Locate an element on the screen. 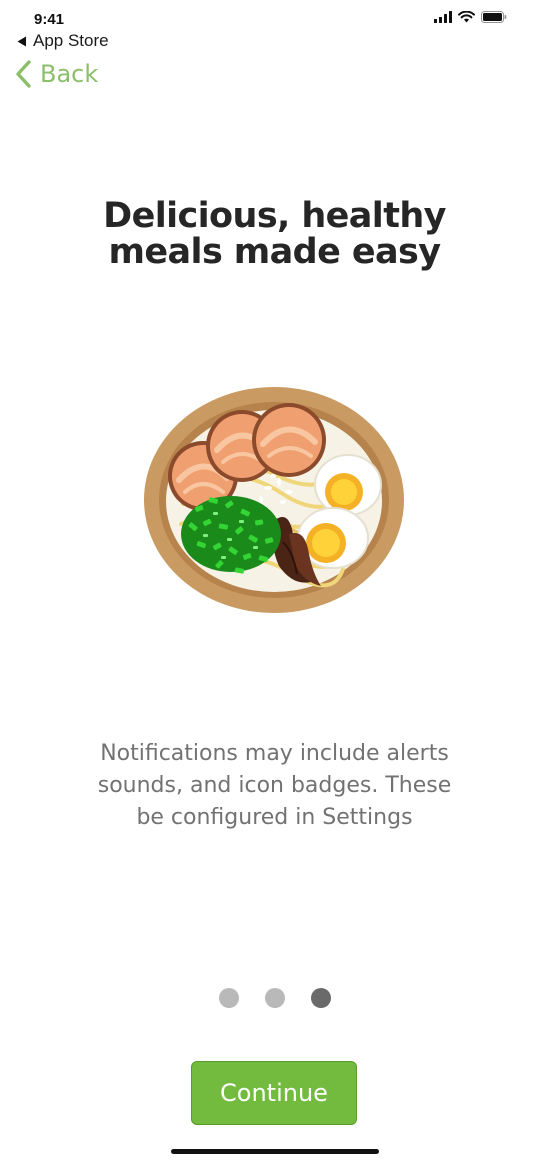 The image size is (549, 1162). app-store-back-link: App Store is located at coordinates (63, 41).